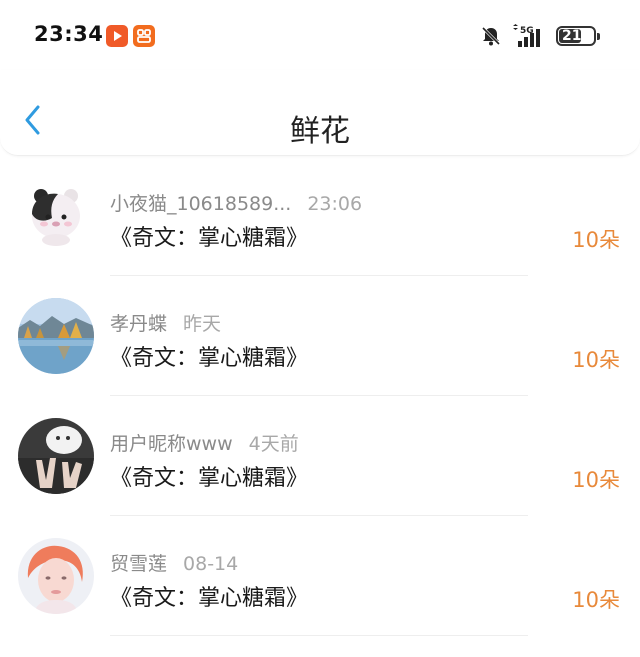  What do you see at coordinates (335, 204) in the screenshot?
I see `time-stamp: 23:06` at bounding box center [335, 204].